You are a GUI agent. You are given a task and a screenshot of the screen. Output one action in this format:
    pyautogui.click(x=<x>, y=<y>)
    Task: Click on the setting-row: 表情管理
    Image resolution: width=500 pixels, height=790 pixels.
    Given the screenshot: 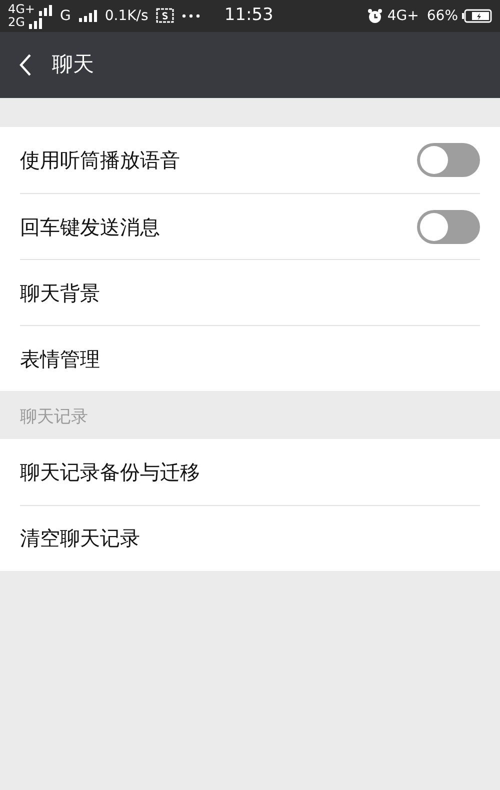 What is the action you would take?
    pyautogui.click(x=250, y=358)
    